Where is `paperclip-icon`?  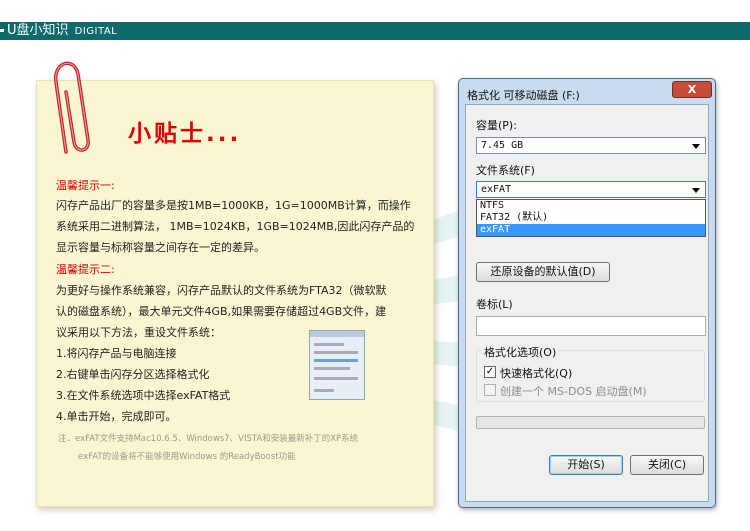 paperclip-icon is located at coordinates (72, 107).